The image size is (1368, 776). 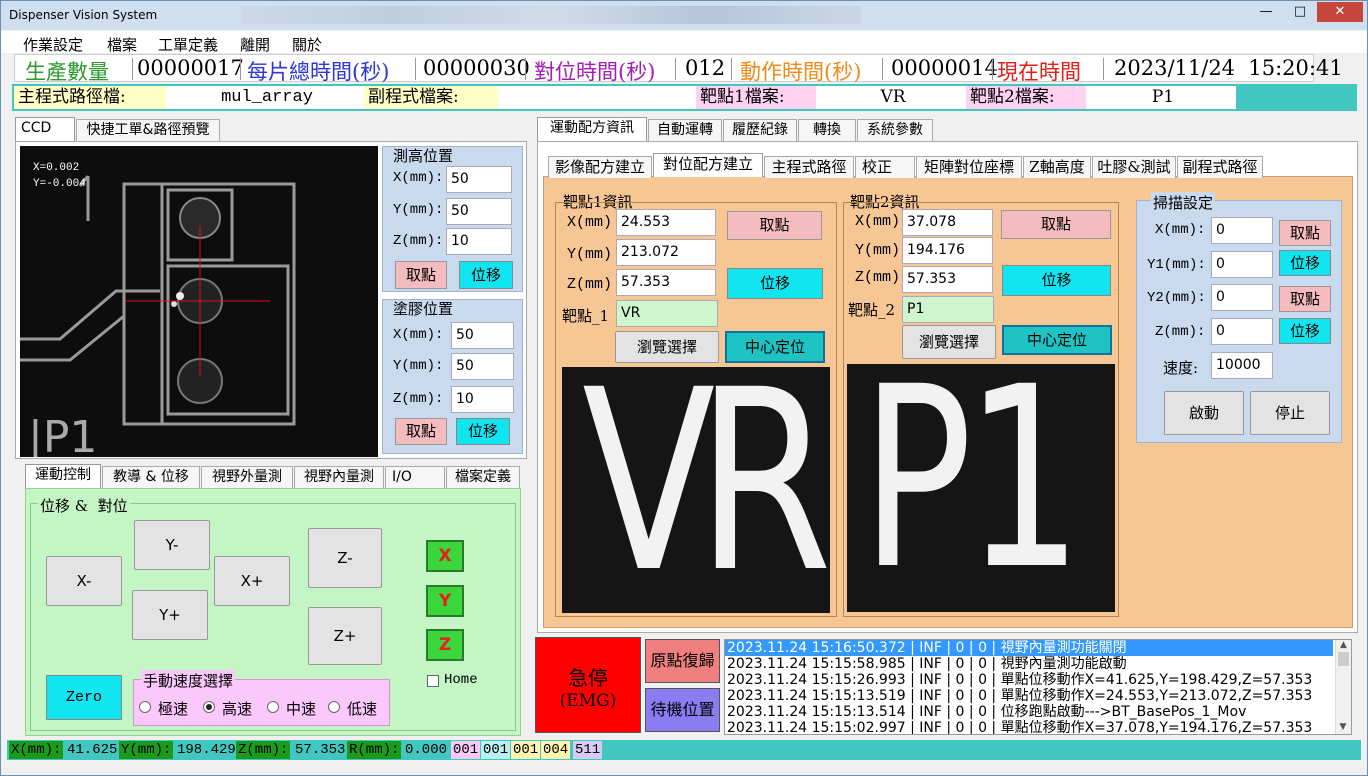 What do you see at coordinates (1305, 233) in the screenshot?
I see `scan-x-pick-button: 取點` at bounding box center [1305, 233].